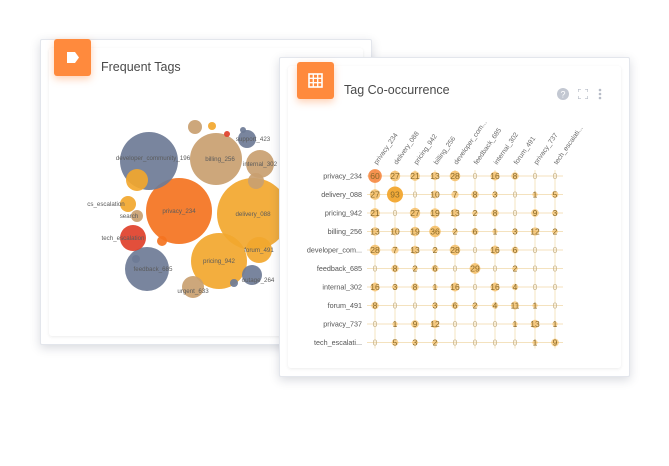  I want to click on matrix-row-label: billing_256, so click(345, 231).